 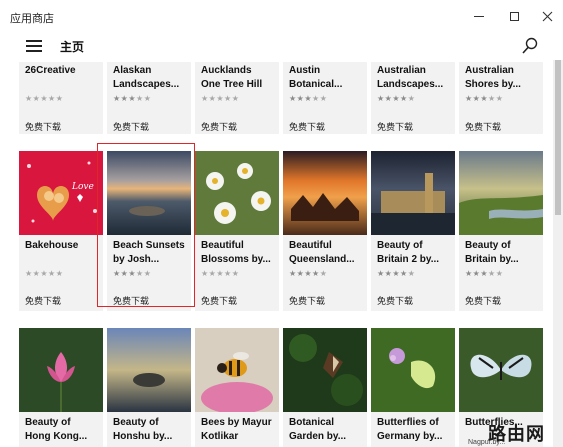 I want to click on maximize-icon, so click(x=514, y=16).